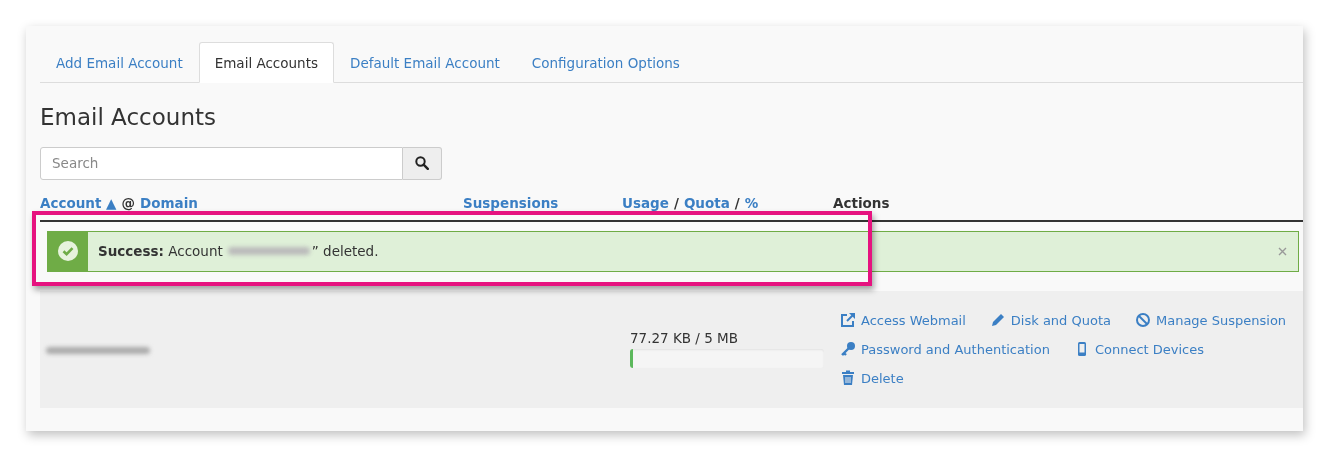  Describe the element at coordinates (645, 207) in the screenshot. I see `column-sort-link: Usage` at that location.